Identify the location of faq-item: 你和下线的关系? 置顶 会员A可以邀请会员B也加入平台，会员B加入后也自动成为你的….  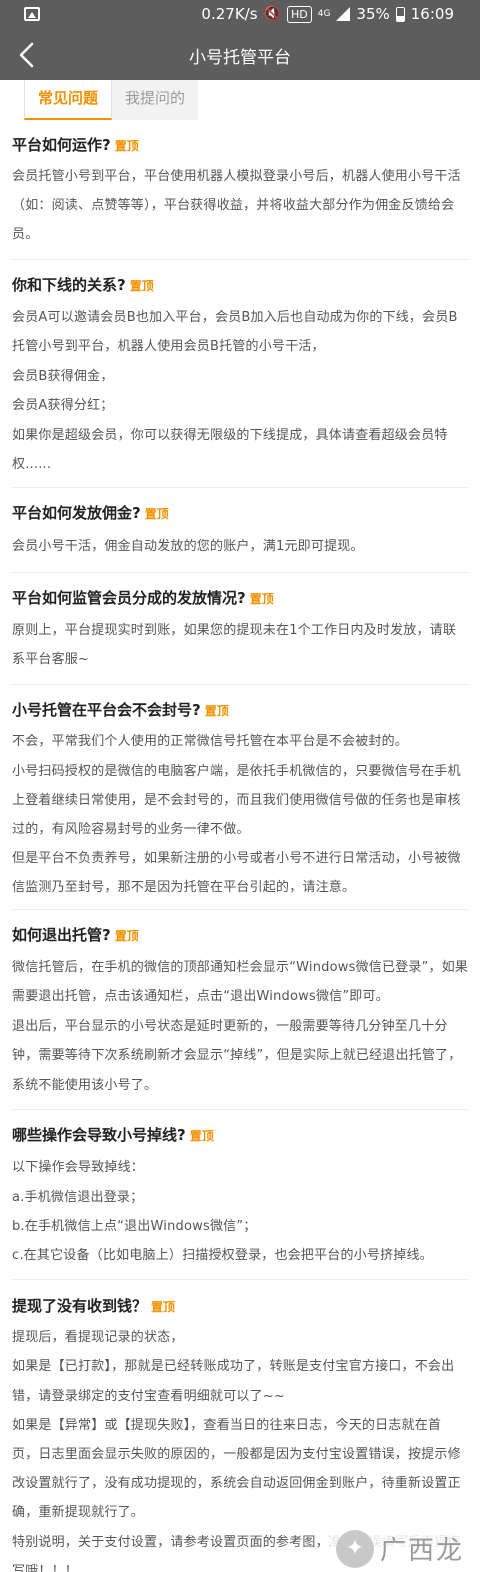
(240, 374).